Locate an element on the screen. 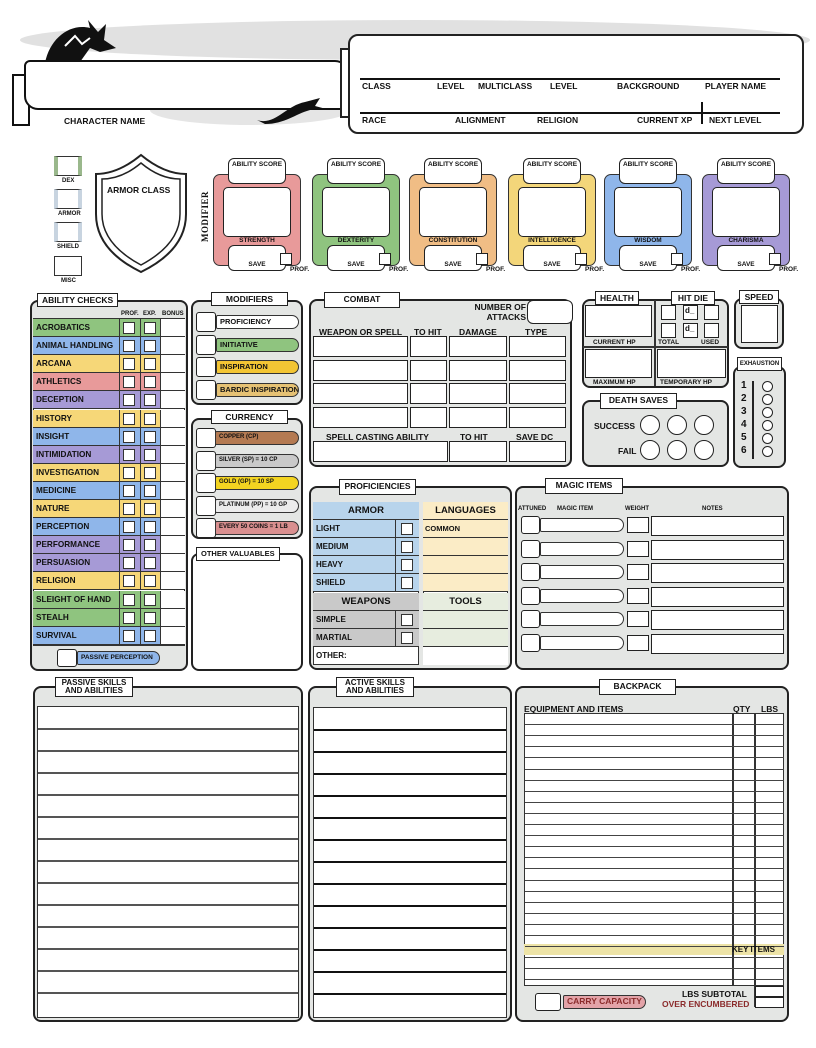 Image resolution: width=816 pixels, height=1048 pixels. spellcasting-ability-field is located at coordinates (380, 451).